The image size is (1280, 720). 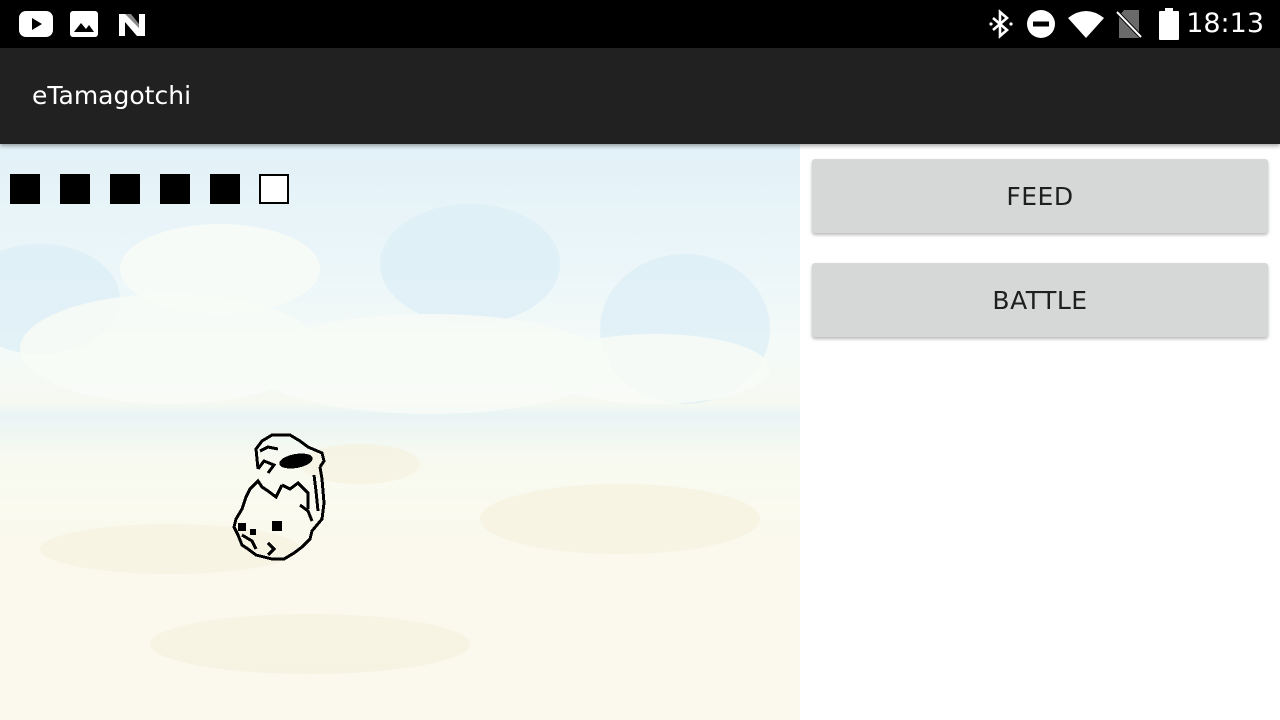 I want to click on status-bar-time: 18:13, so click(x=1225, y=23).